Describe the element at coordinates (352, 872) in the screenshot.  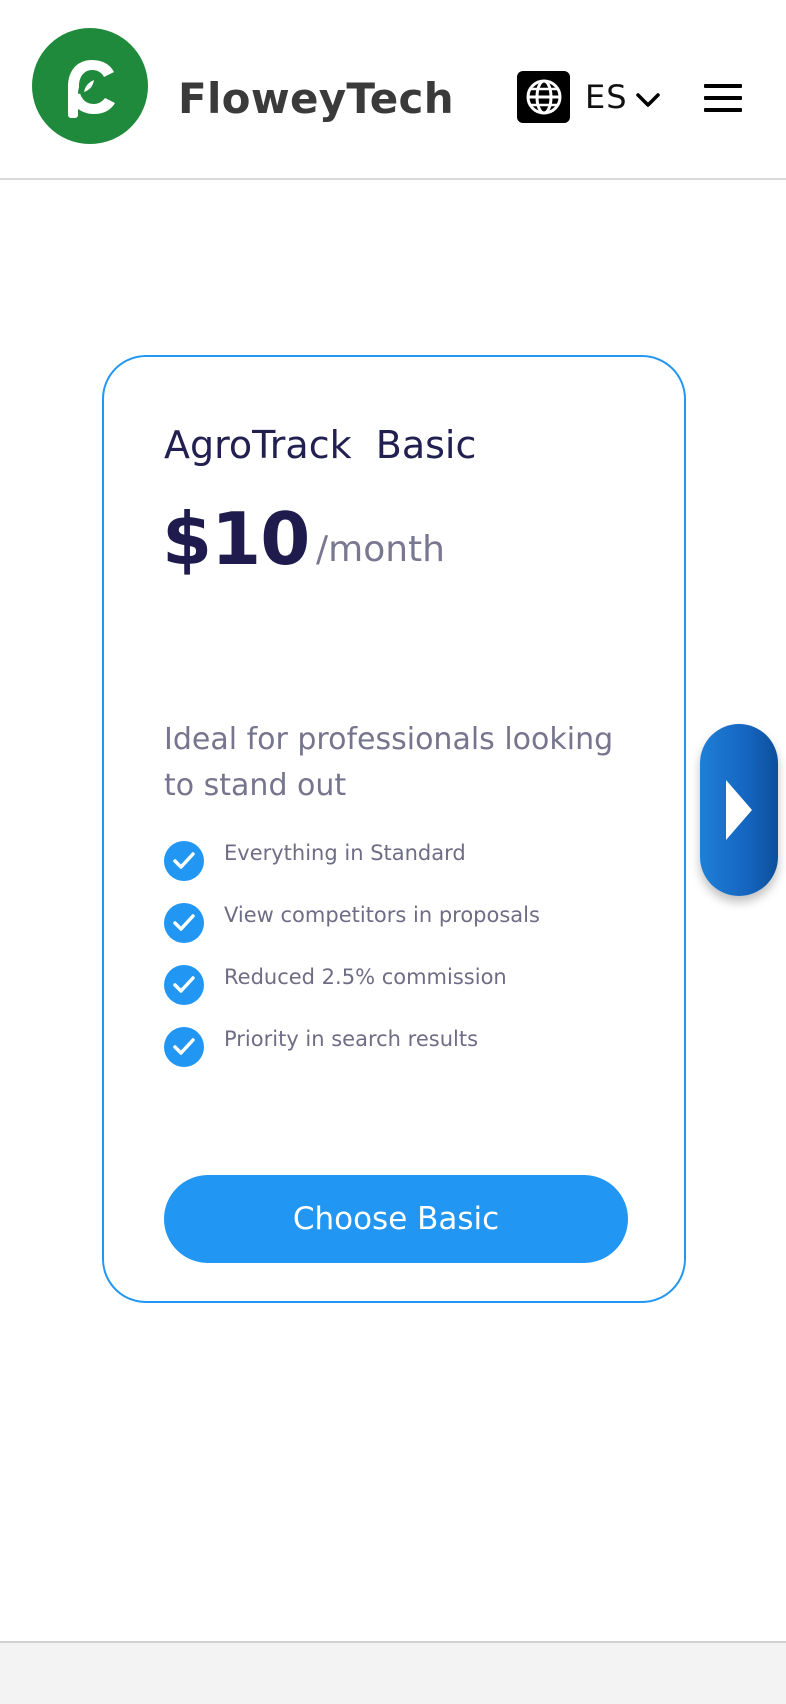
I see `feature-item: Everything in Standard` at that location.